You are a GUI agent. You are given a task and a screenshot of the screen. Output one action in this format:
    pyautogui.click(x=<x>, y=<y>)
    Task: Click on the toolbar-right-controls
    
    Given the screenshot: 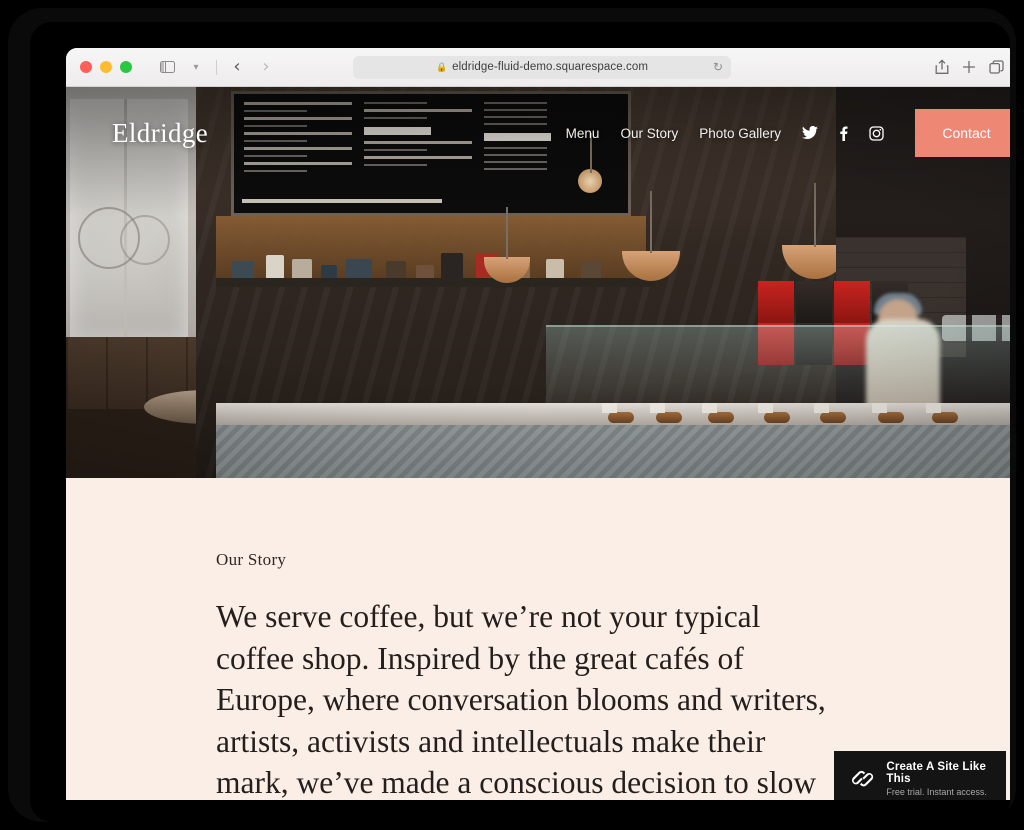 What is the action you would take?
    pyautogui.click(x=969, y=67)
    